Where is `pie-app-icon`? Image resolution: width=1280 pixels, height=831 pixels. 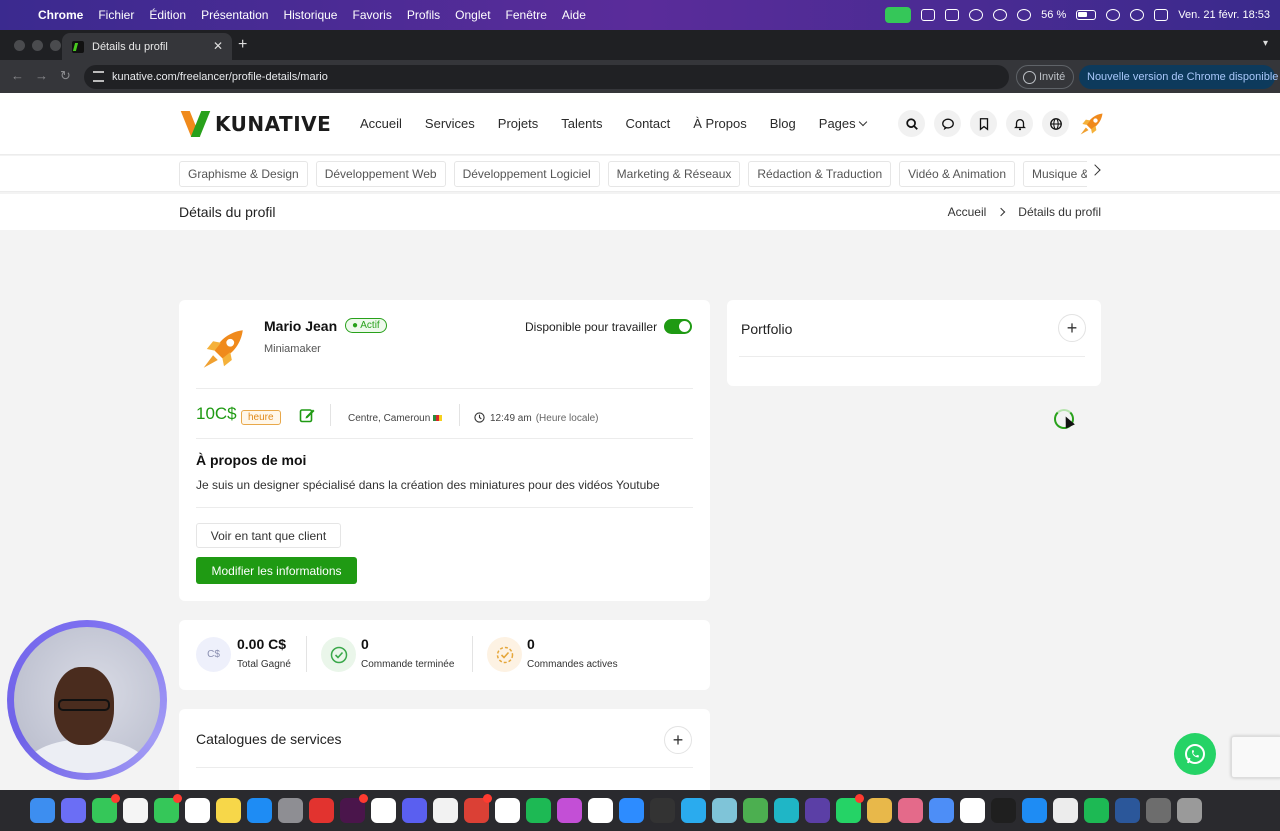
pie-app-icon is located at coordinates (445, 810).